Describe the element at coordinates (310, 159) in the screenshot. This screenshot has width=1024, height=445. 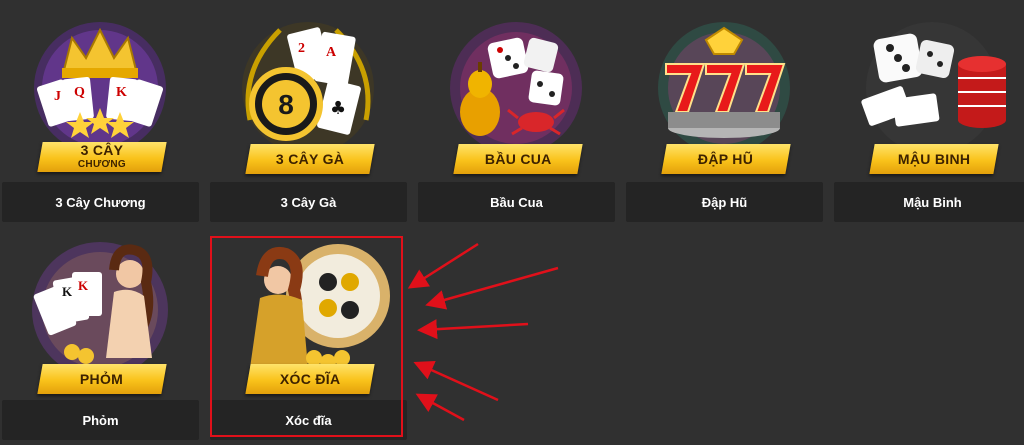
I see `game-banner: 3 CÂY GÀ` at that location.